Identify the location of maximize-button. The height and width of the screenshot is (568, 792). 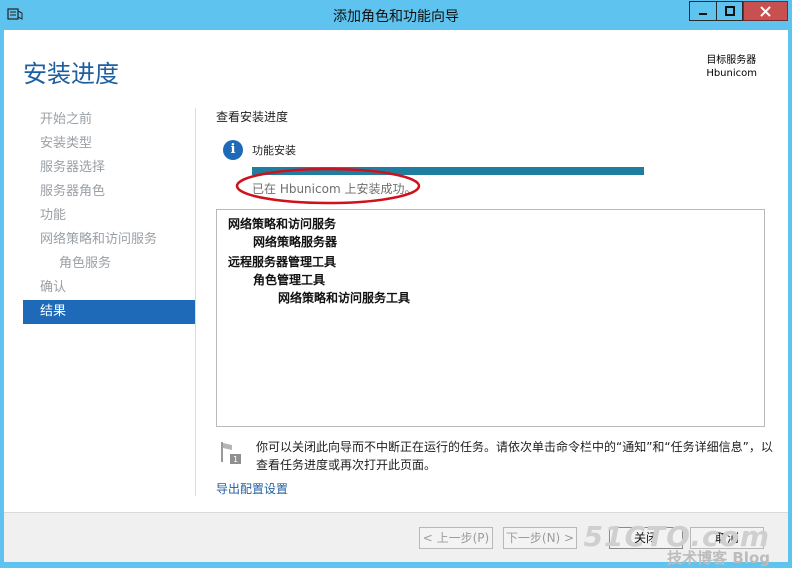
(729, 11).